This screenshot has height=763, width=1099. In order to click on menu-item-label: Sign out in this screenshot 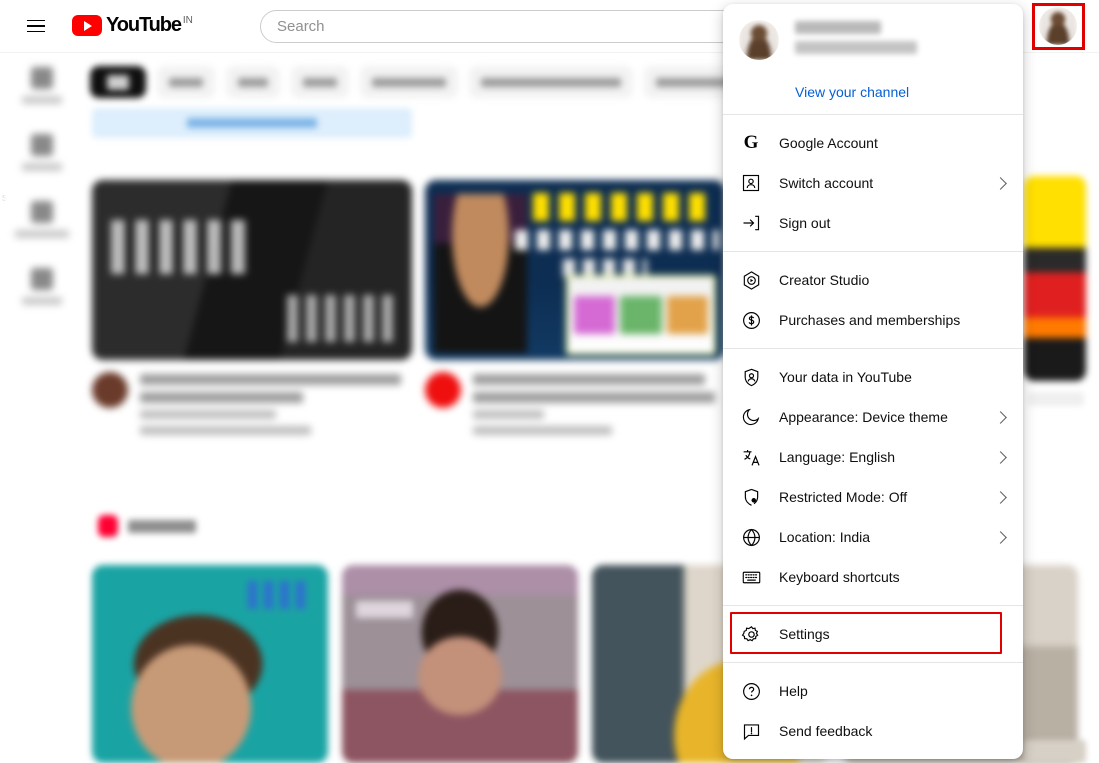, I will do `click(805, 223)`.